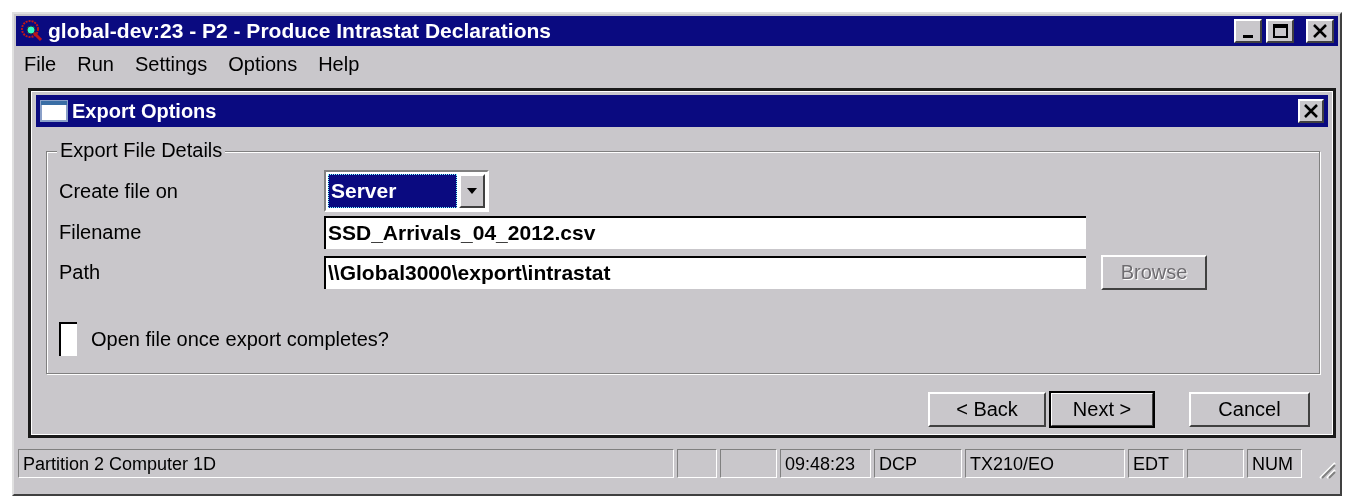 This screenshot has height=499, width=1354. What do you see at coordinates (95, 67) in the screenshot?
I see `menu-item: Run` at bounding box center [95, 67].